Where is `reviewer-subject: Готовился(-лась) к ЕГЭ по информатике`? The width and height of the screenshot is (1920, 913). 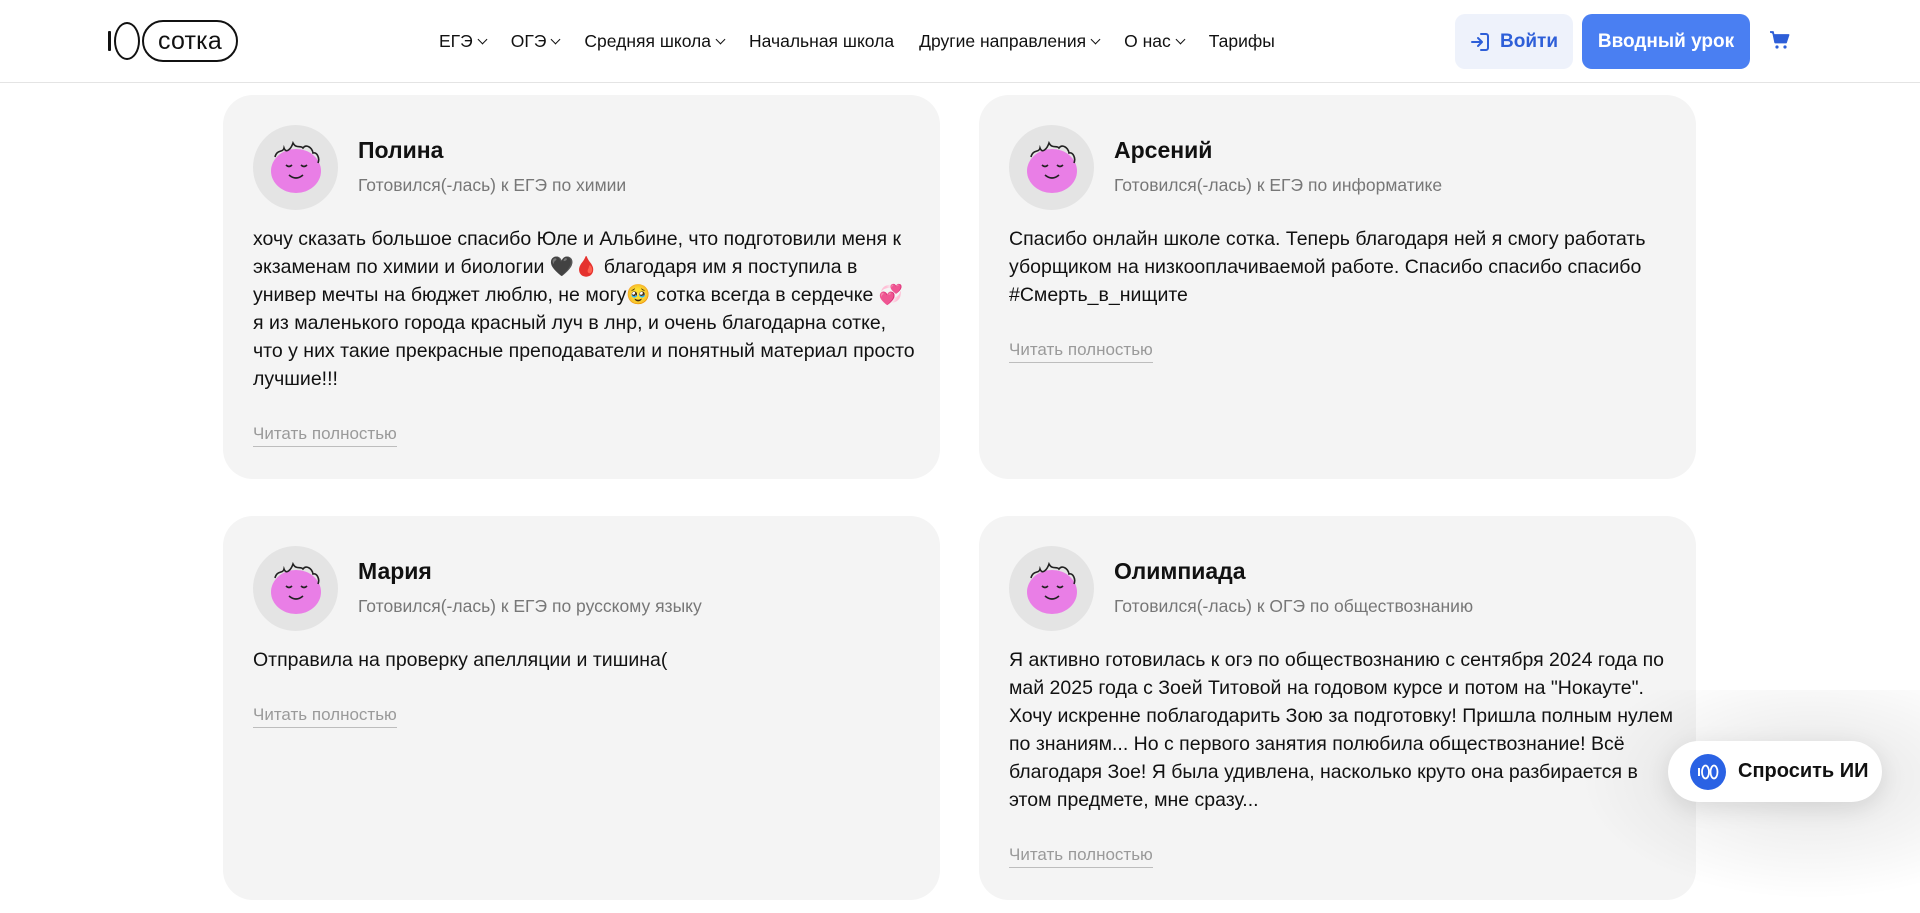
reviewer-subject: Готовился(-лась) к ЕГЭ по информатике is located at coordinates (1278, 185).